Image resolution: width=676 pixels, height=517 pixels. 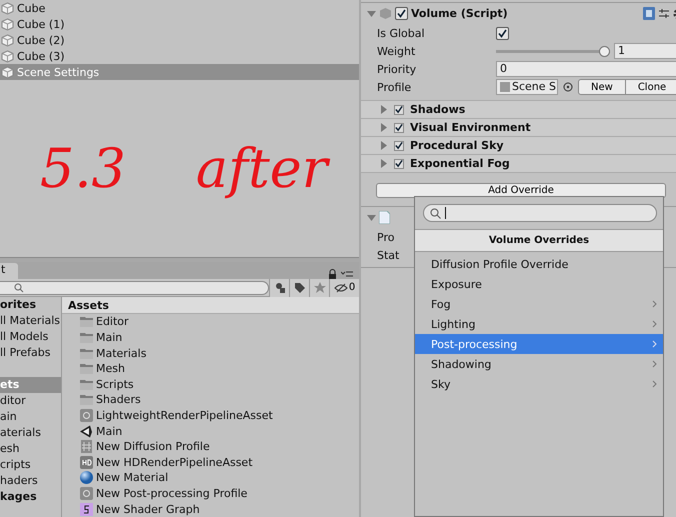 What do you see at coordinates (109, 337) in the screenshot?
I see `asset-name: Main` at bounding box center [109, 337].